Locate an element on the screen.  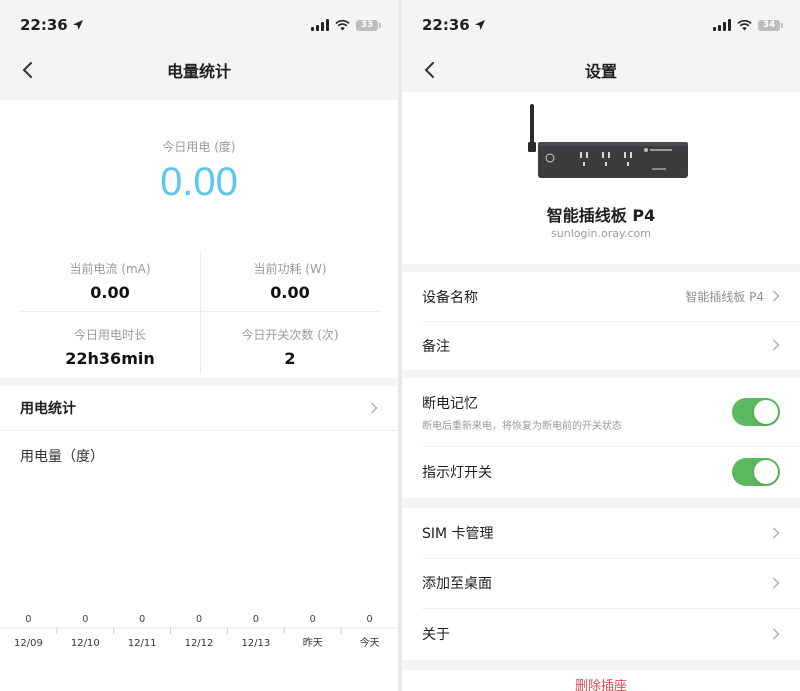
sim-card-row: SIM 卡管理 is located at coordinates (601, 533).